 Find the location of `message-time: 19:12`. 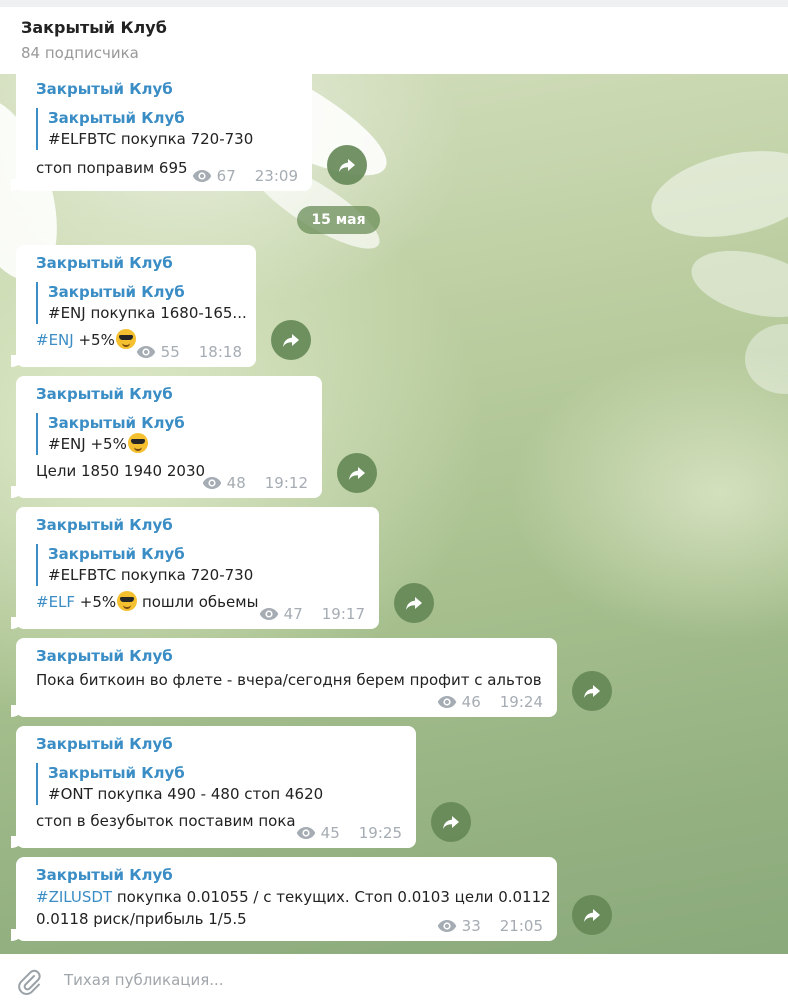

message-time: 19:12 is located at coordinates (286, 483).